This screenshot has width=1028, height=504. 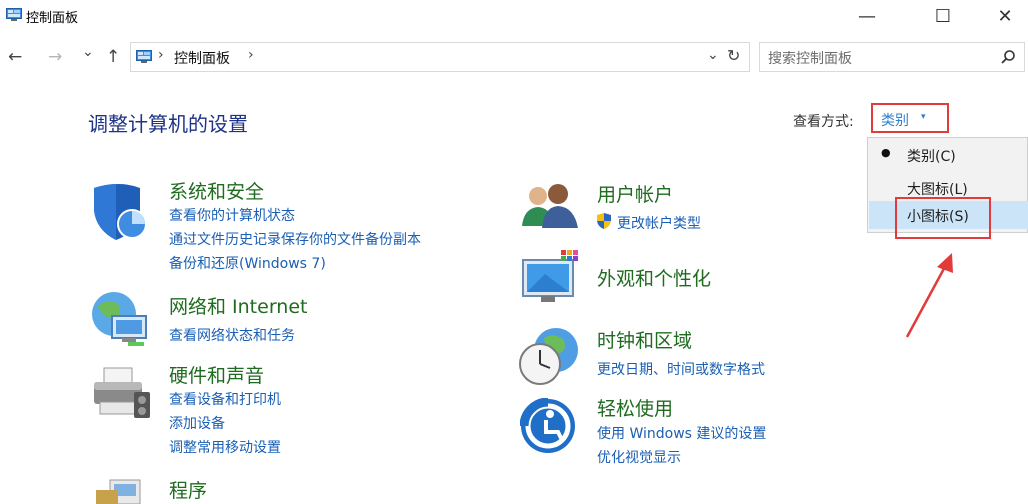 I want to click on search-placeholder: 搜索控制面板, so click(x=810, y=59).